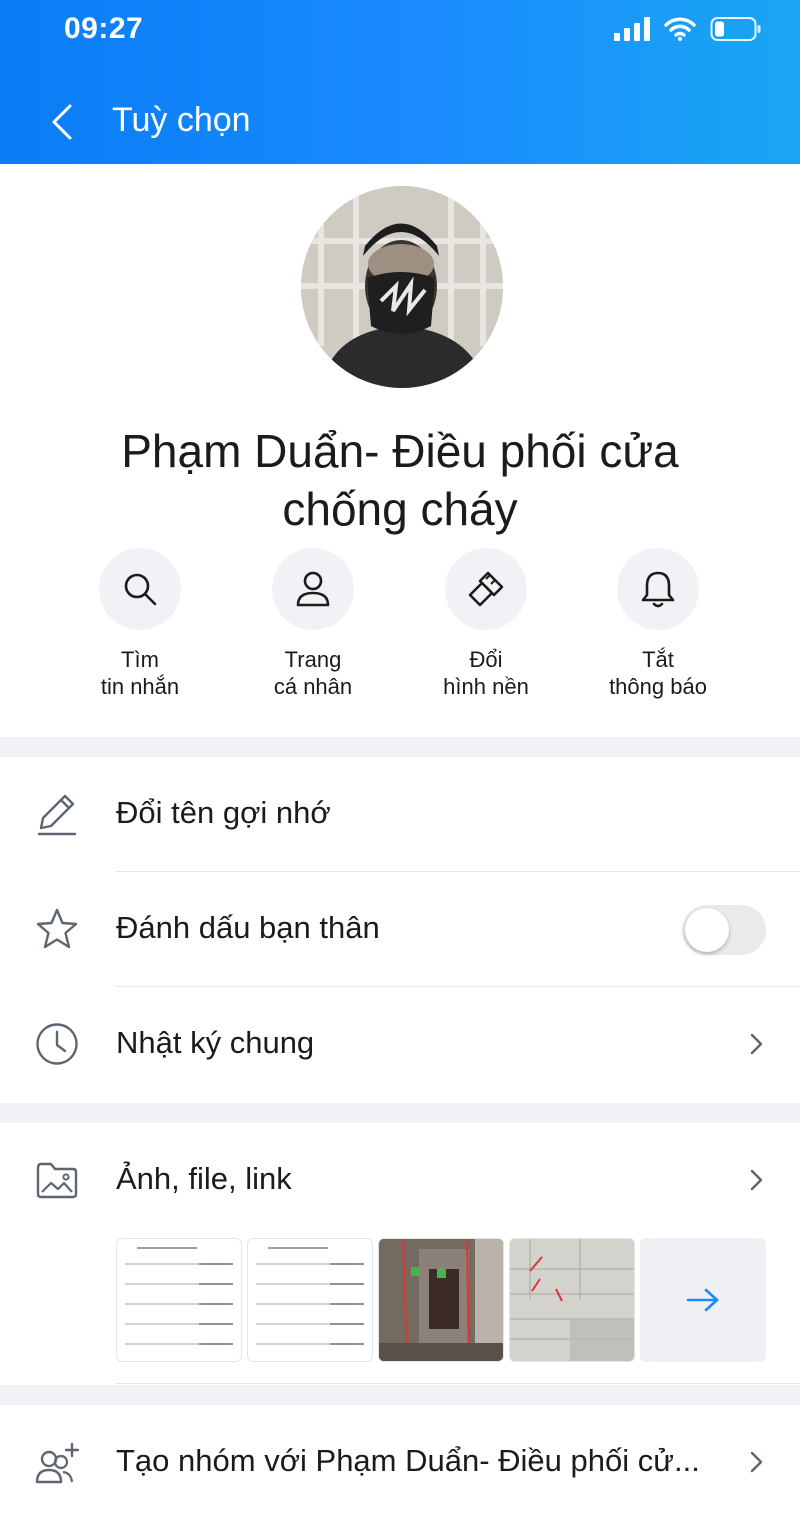 This screenshot has width=800, height=1517. What do you see at coordinates (658, 659) in the screenshot?
I see `mute-notifications-label-line1: Tắt` at bounding box center [658, 659].